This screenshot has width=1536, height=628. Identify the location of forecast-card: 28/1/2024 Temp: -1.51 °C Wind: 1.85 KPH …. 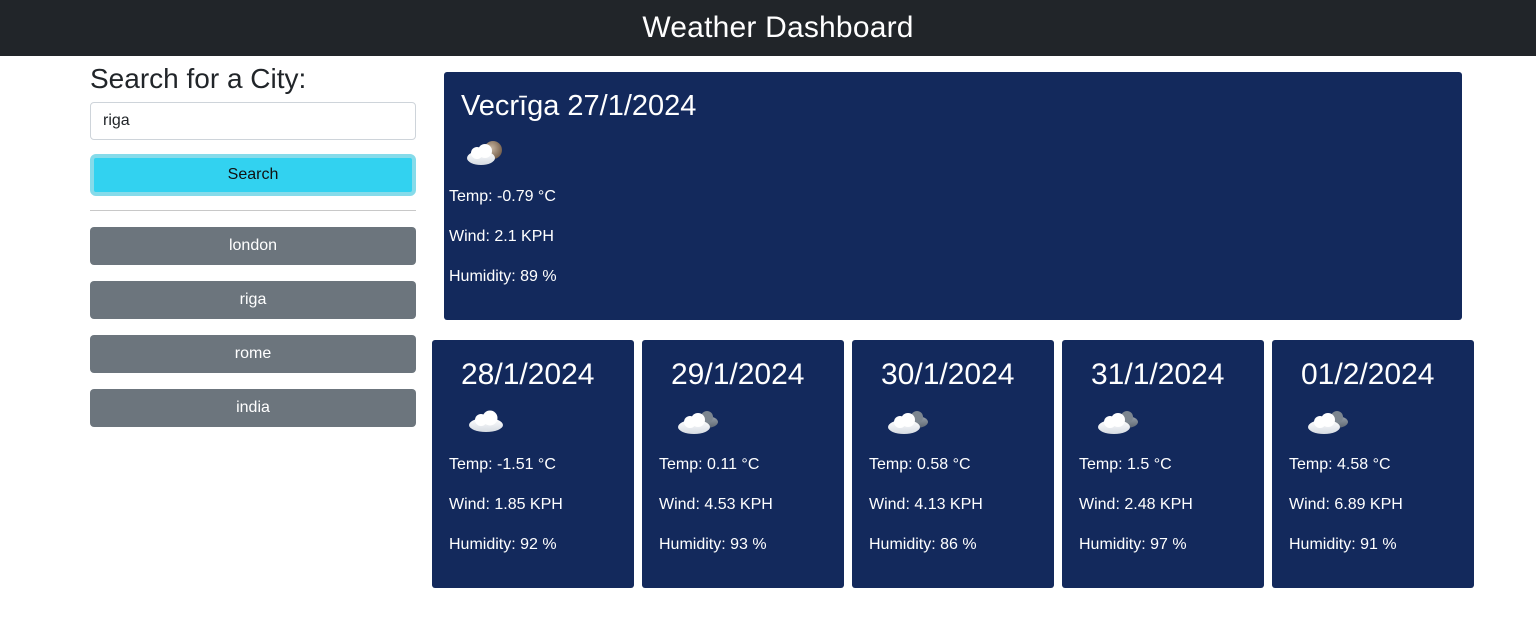
(533, 464).